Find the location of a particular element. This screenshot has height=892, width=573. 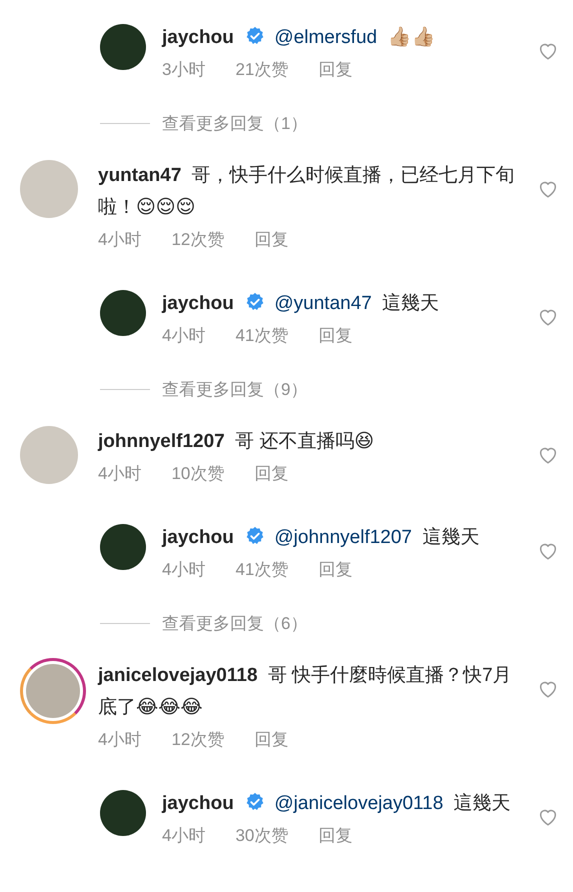

likes-count: 21次赞 is located at coordinates (261, 70).